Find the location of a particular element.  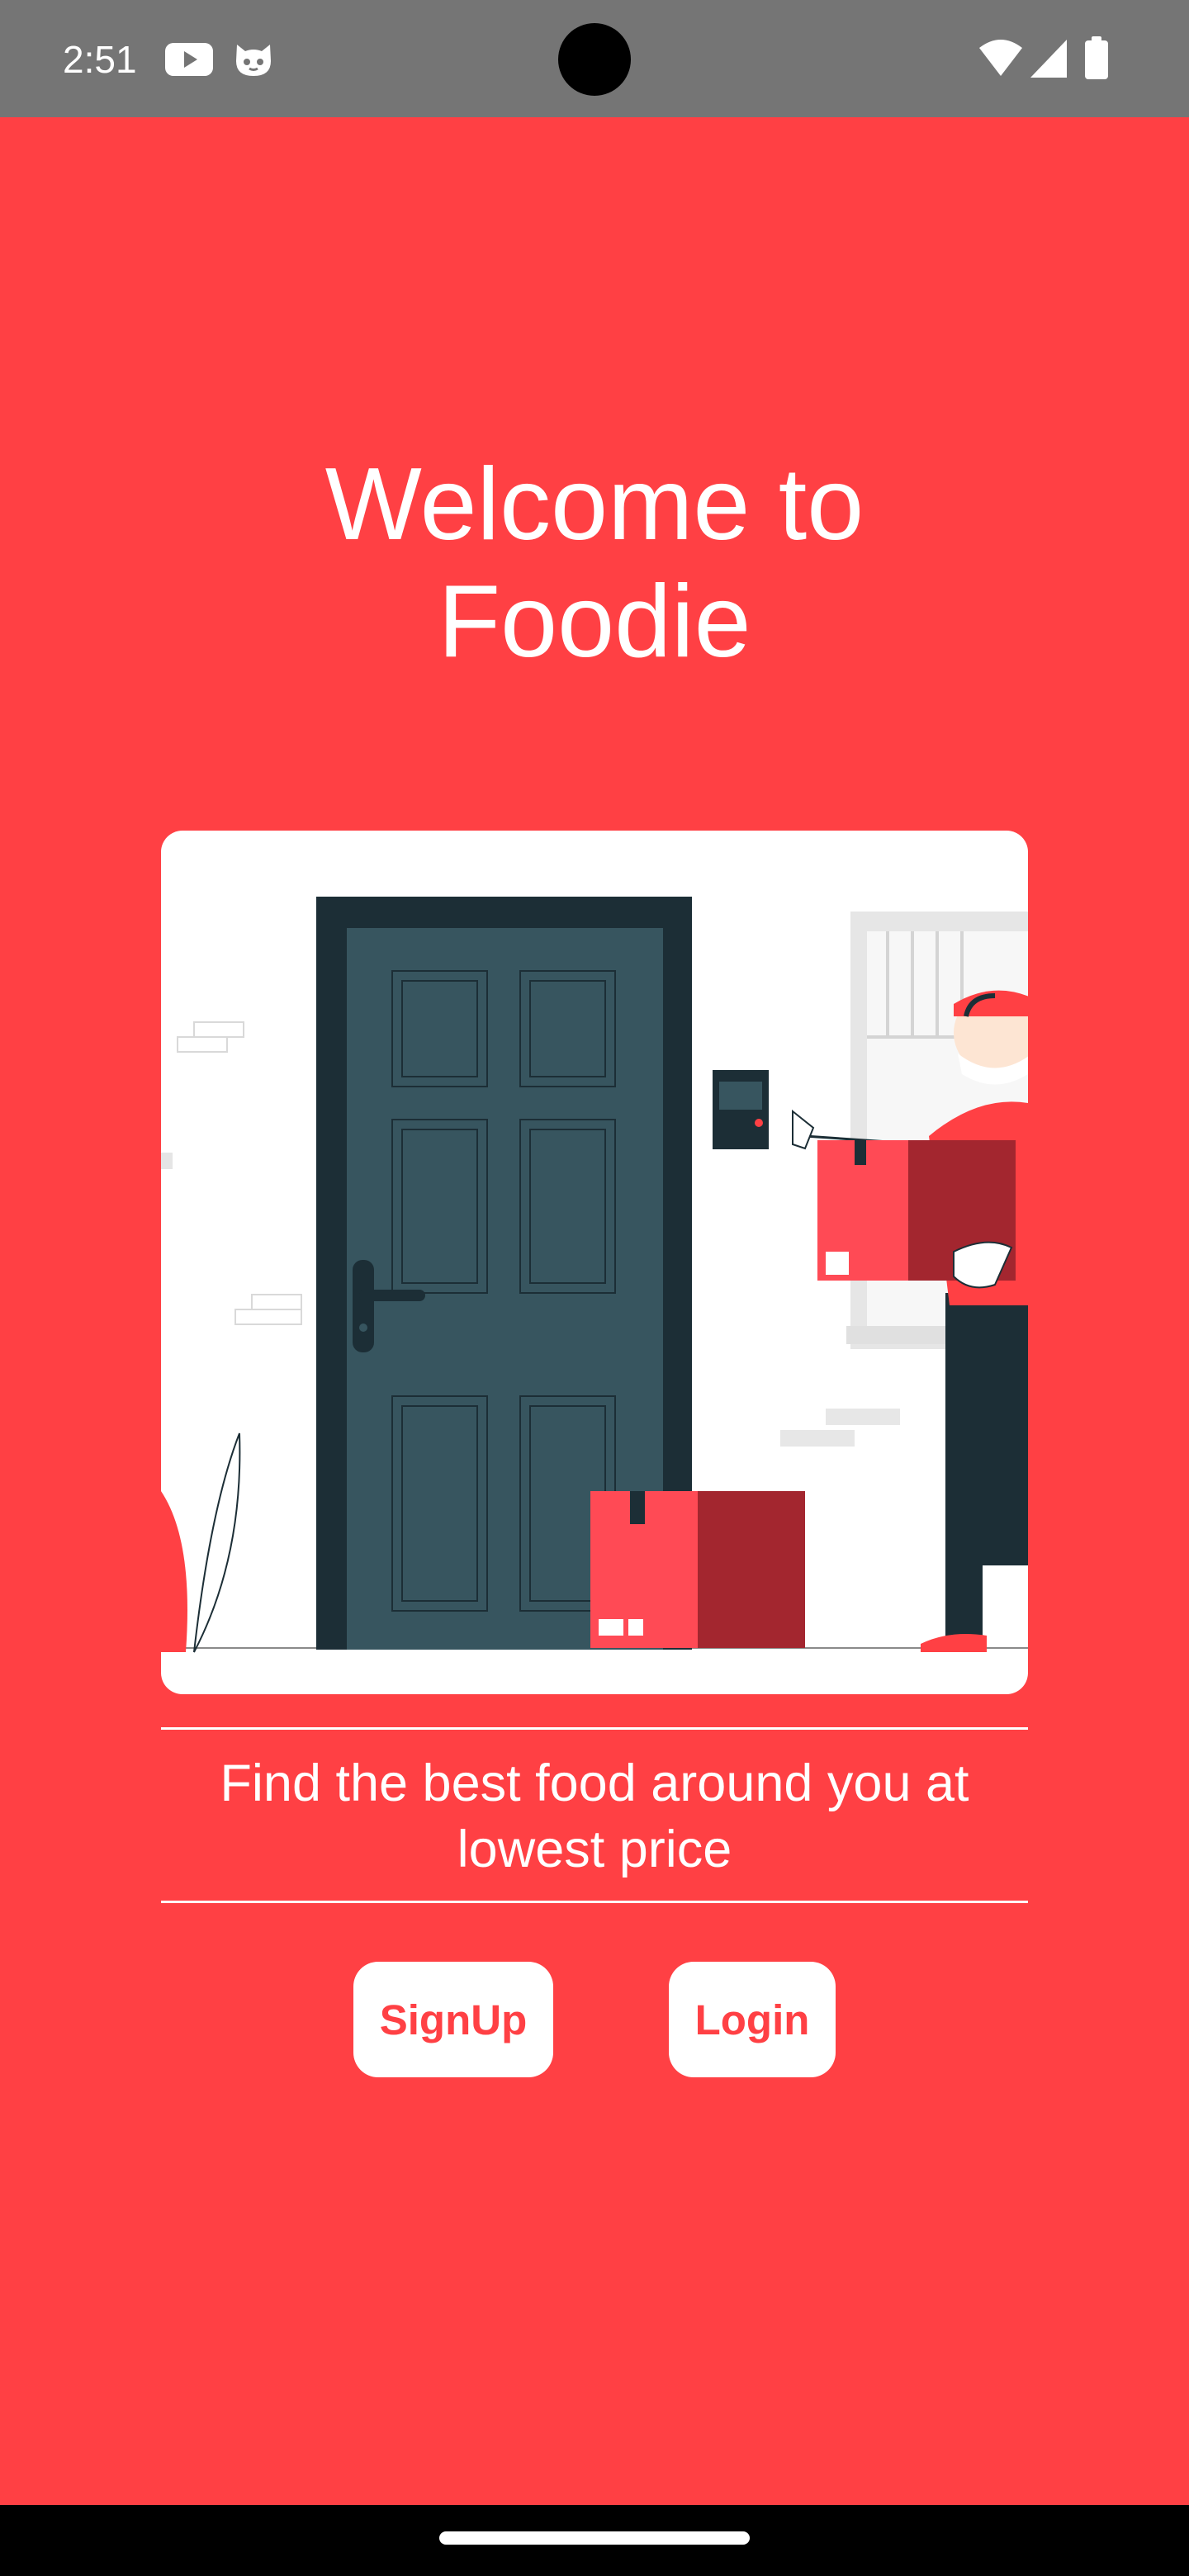

system-navigation-bar is located at coordinates (594, 2540).